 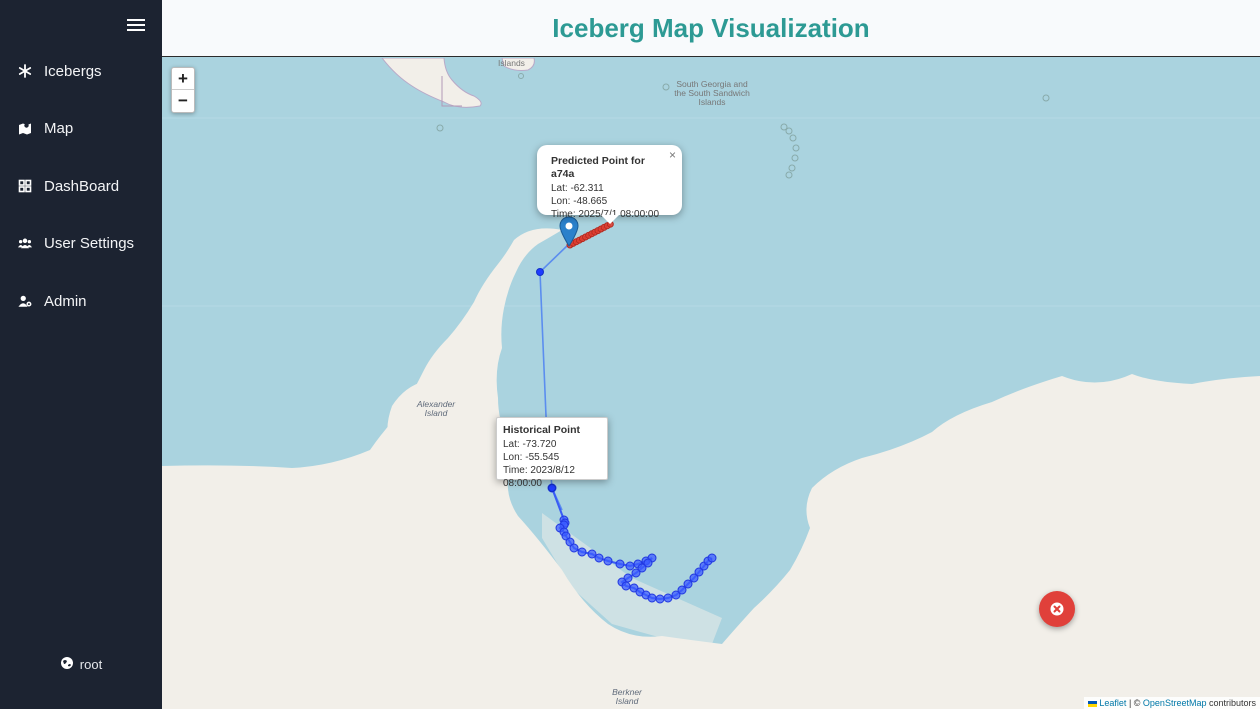 I want to click on osm-link: OpenStreetMap, so click(x=1175, y=703).